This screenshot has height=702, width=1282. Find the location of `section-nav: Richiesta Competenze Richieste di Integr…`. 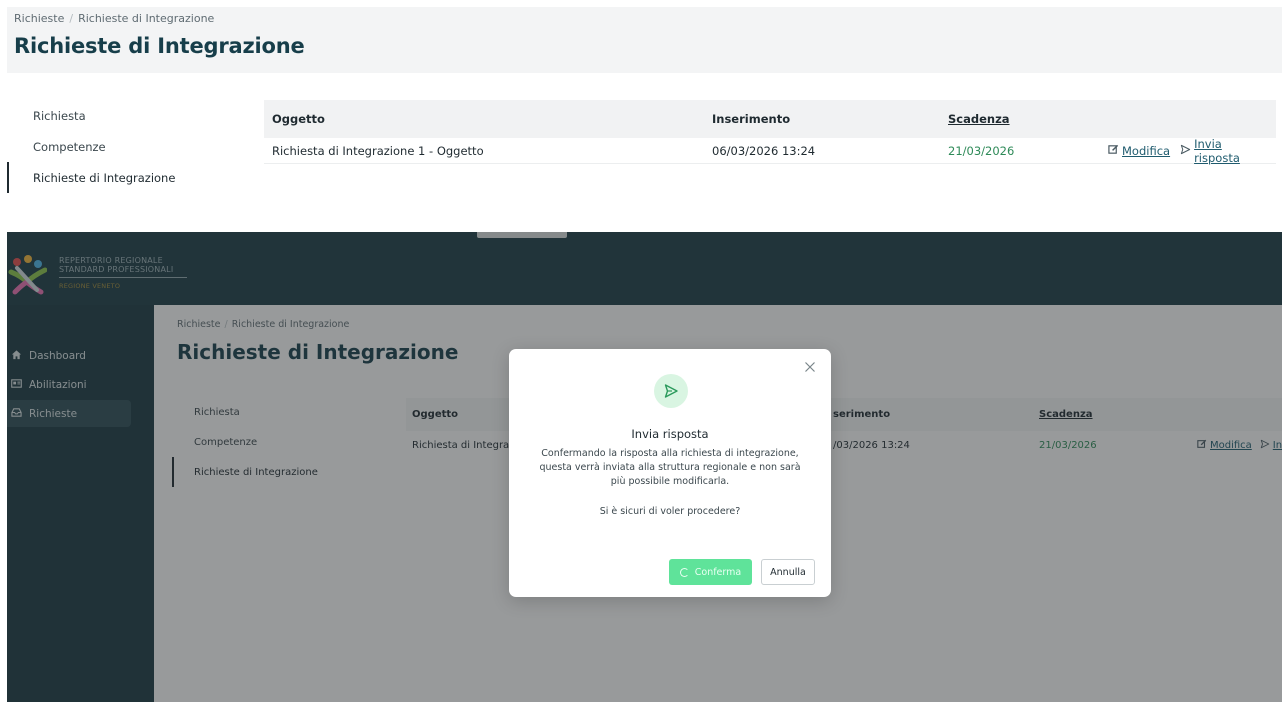

section-nav: Richiesta Competenze Richieste di Integr… is located at coordinates (132, 146).